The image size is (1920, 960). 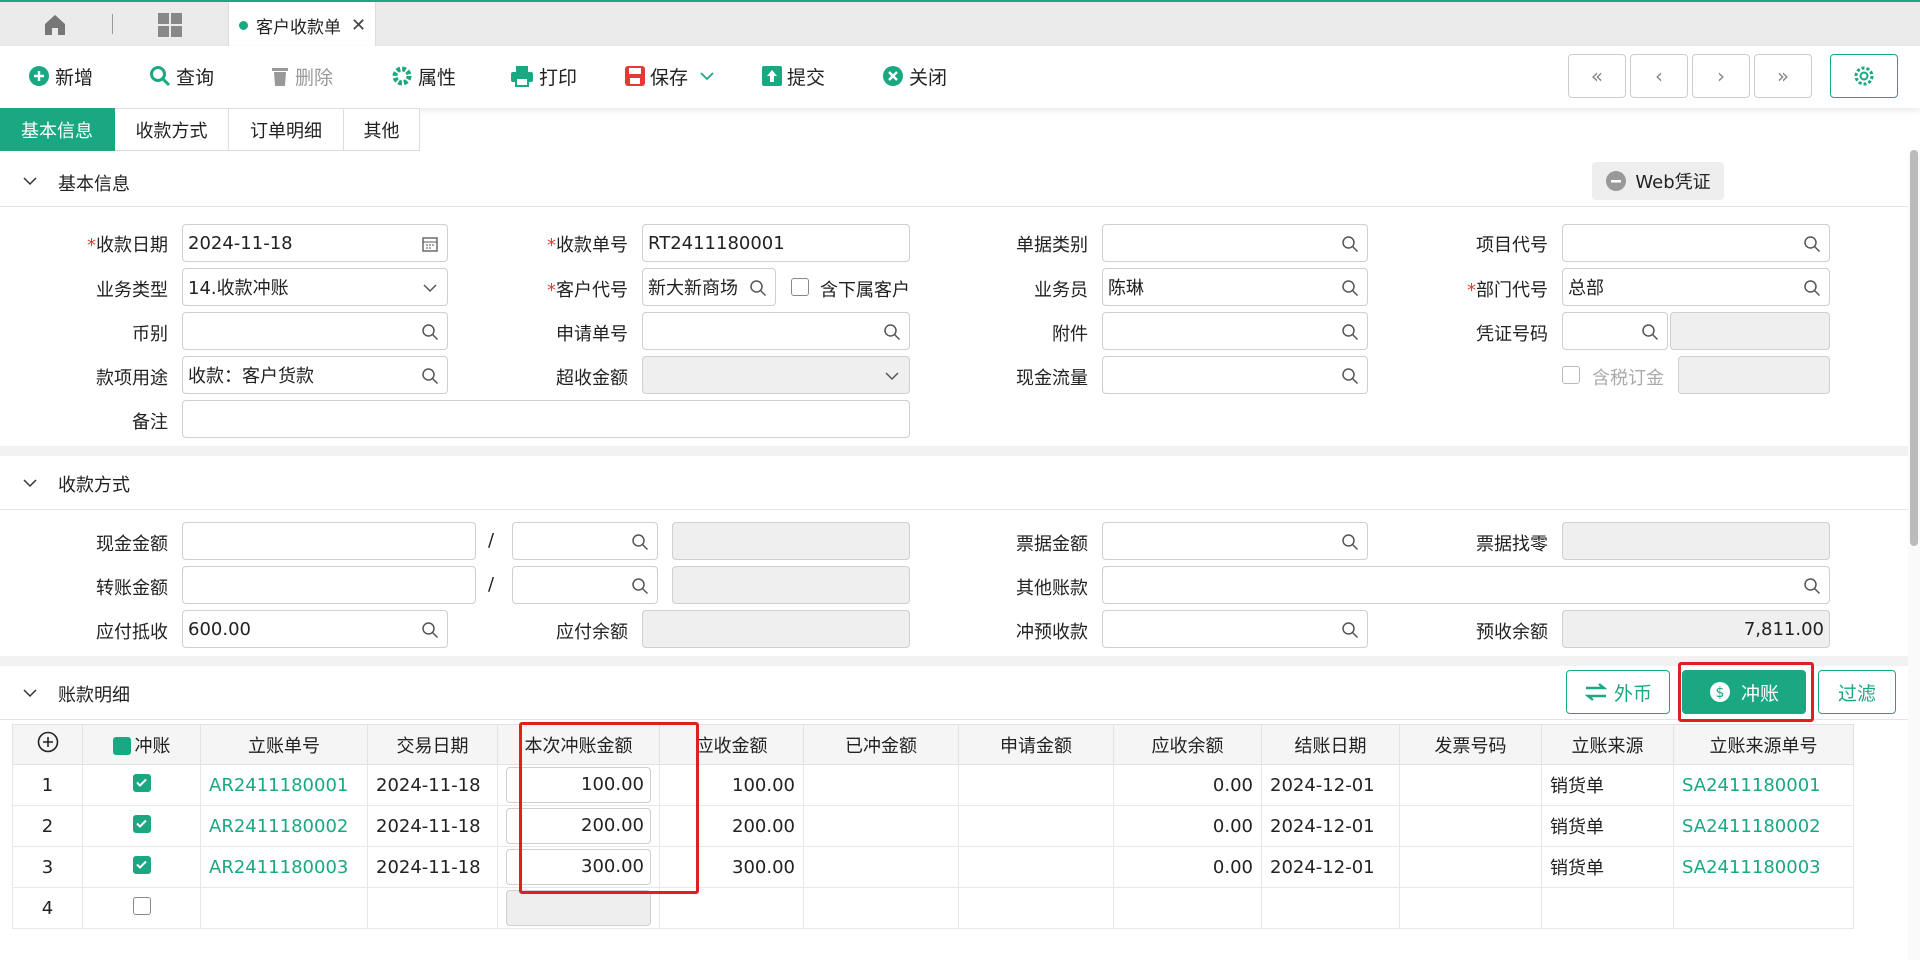 What do you see at coordinates (315, 331) in the screenshot?
I see `currency-field` at bounding box center [315, 331].